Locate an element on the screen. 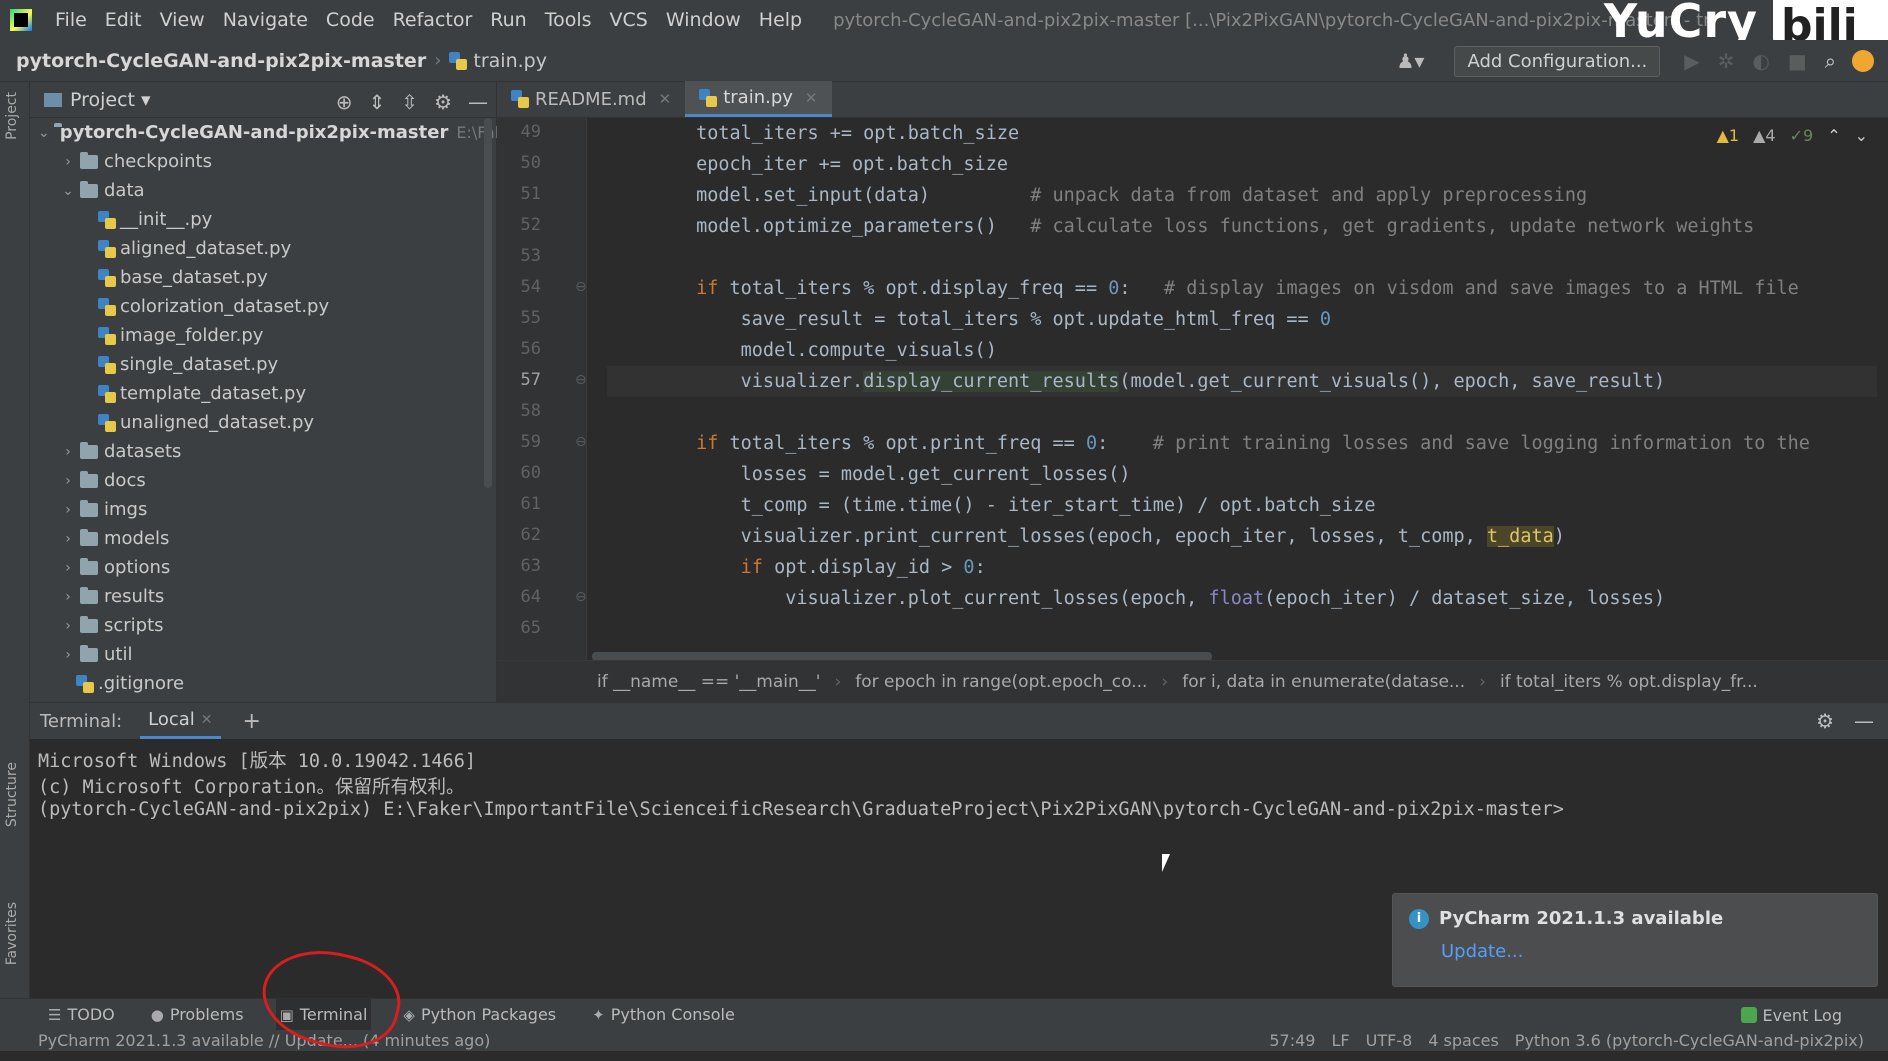  tree-item: › datasets is located at coordinates (263, 451).